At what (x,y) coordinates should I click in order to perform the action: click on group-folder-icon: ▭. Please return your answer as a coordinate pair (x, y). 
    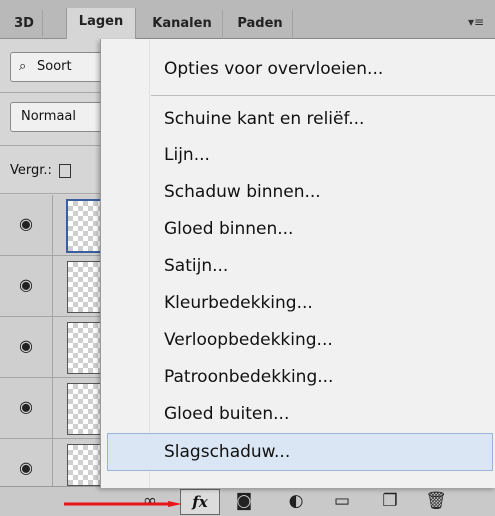
    Looking at the image, I should click on (342, 501).